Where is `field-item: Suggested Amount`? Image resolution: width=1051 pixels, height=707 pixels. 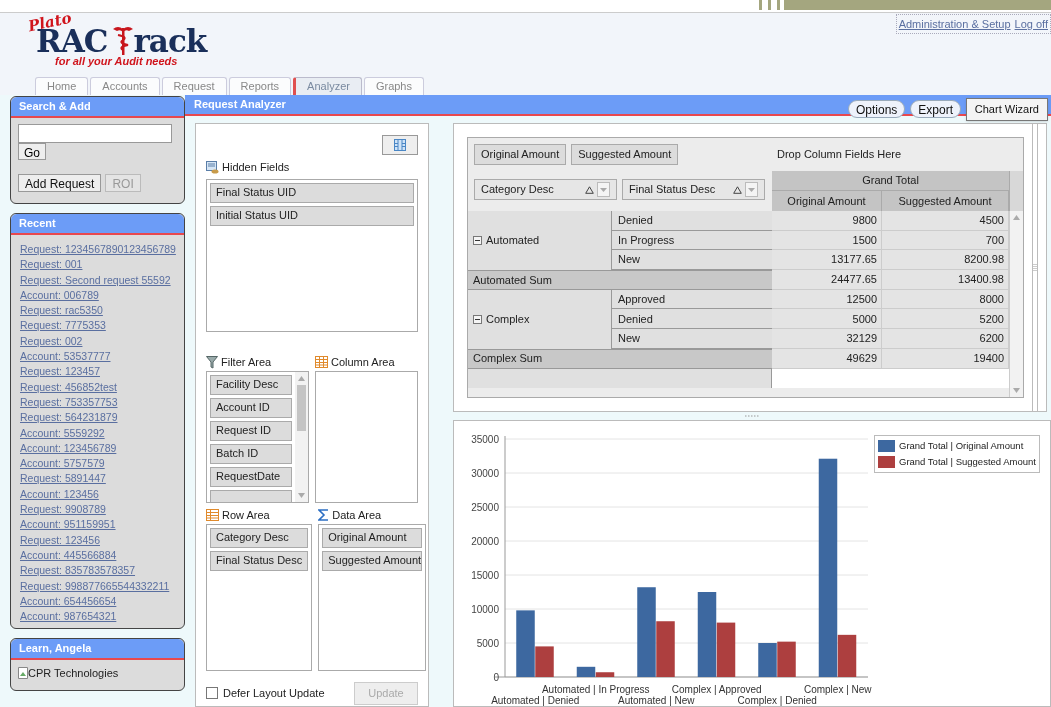
field-item: Suggested Amount is located at coordinates (372, 560).